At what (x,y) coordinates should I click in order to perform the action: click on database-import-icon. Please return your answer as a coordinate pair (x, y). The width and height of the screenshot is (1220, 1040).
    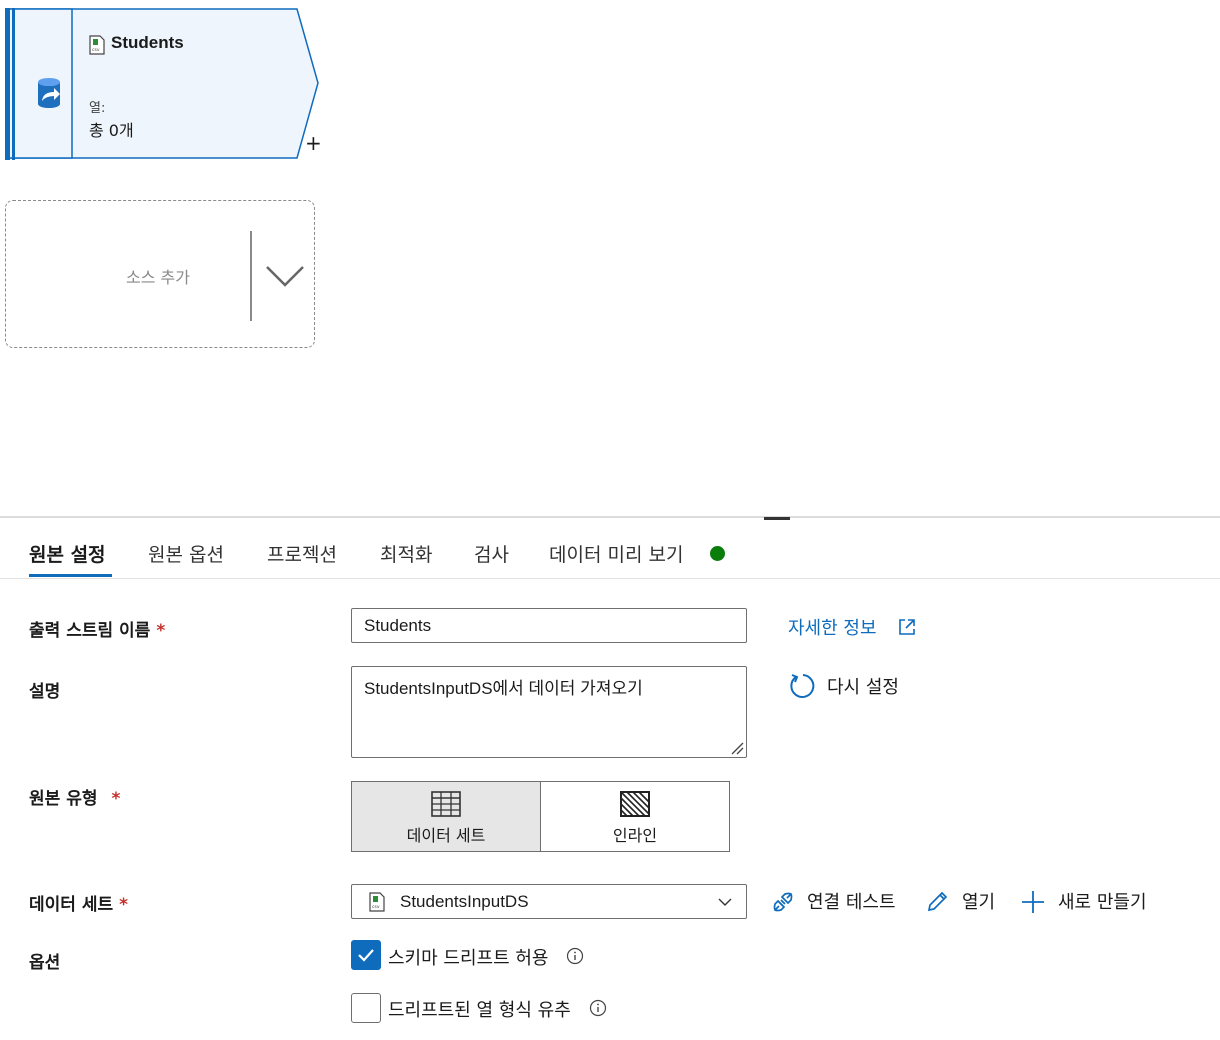
    Looking at the image, I should click on (49, 93).